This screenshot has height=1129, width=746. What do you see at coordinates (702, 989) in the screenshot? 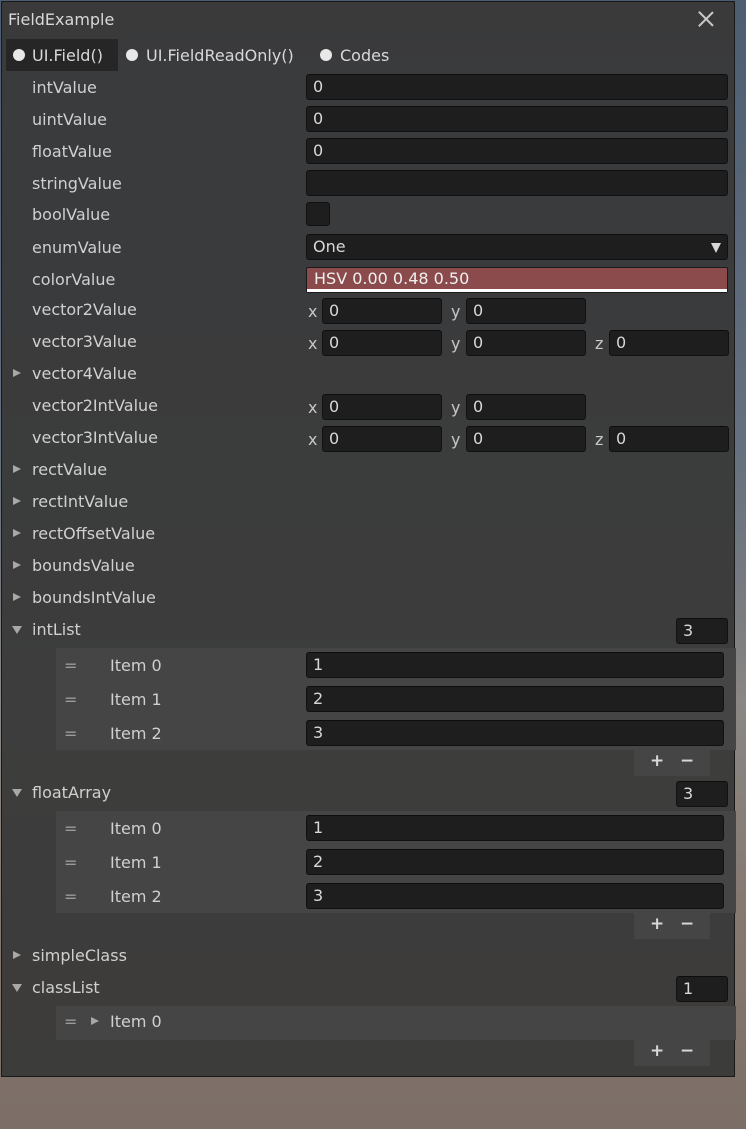
I see `class-list-size-field: 1` at bounding box center [702, 989].